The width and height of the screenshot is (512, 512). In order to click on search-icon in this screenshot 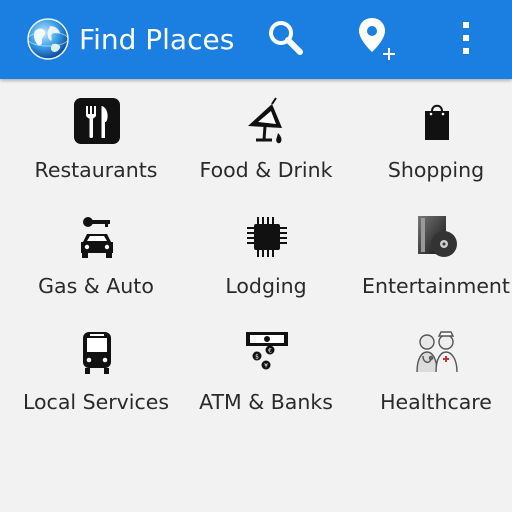, I will do `click(286, 40)`.